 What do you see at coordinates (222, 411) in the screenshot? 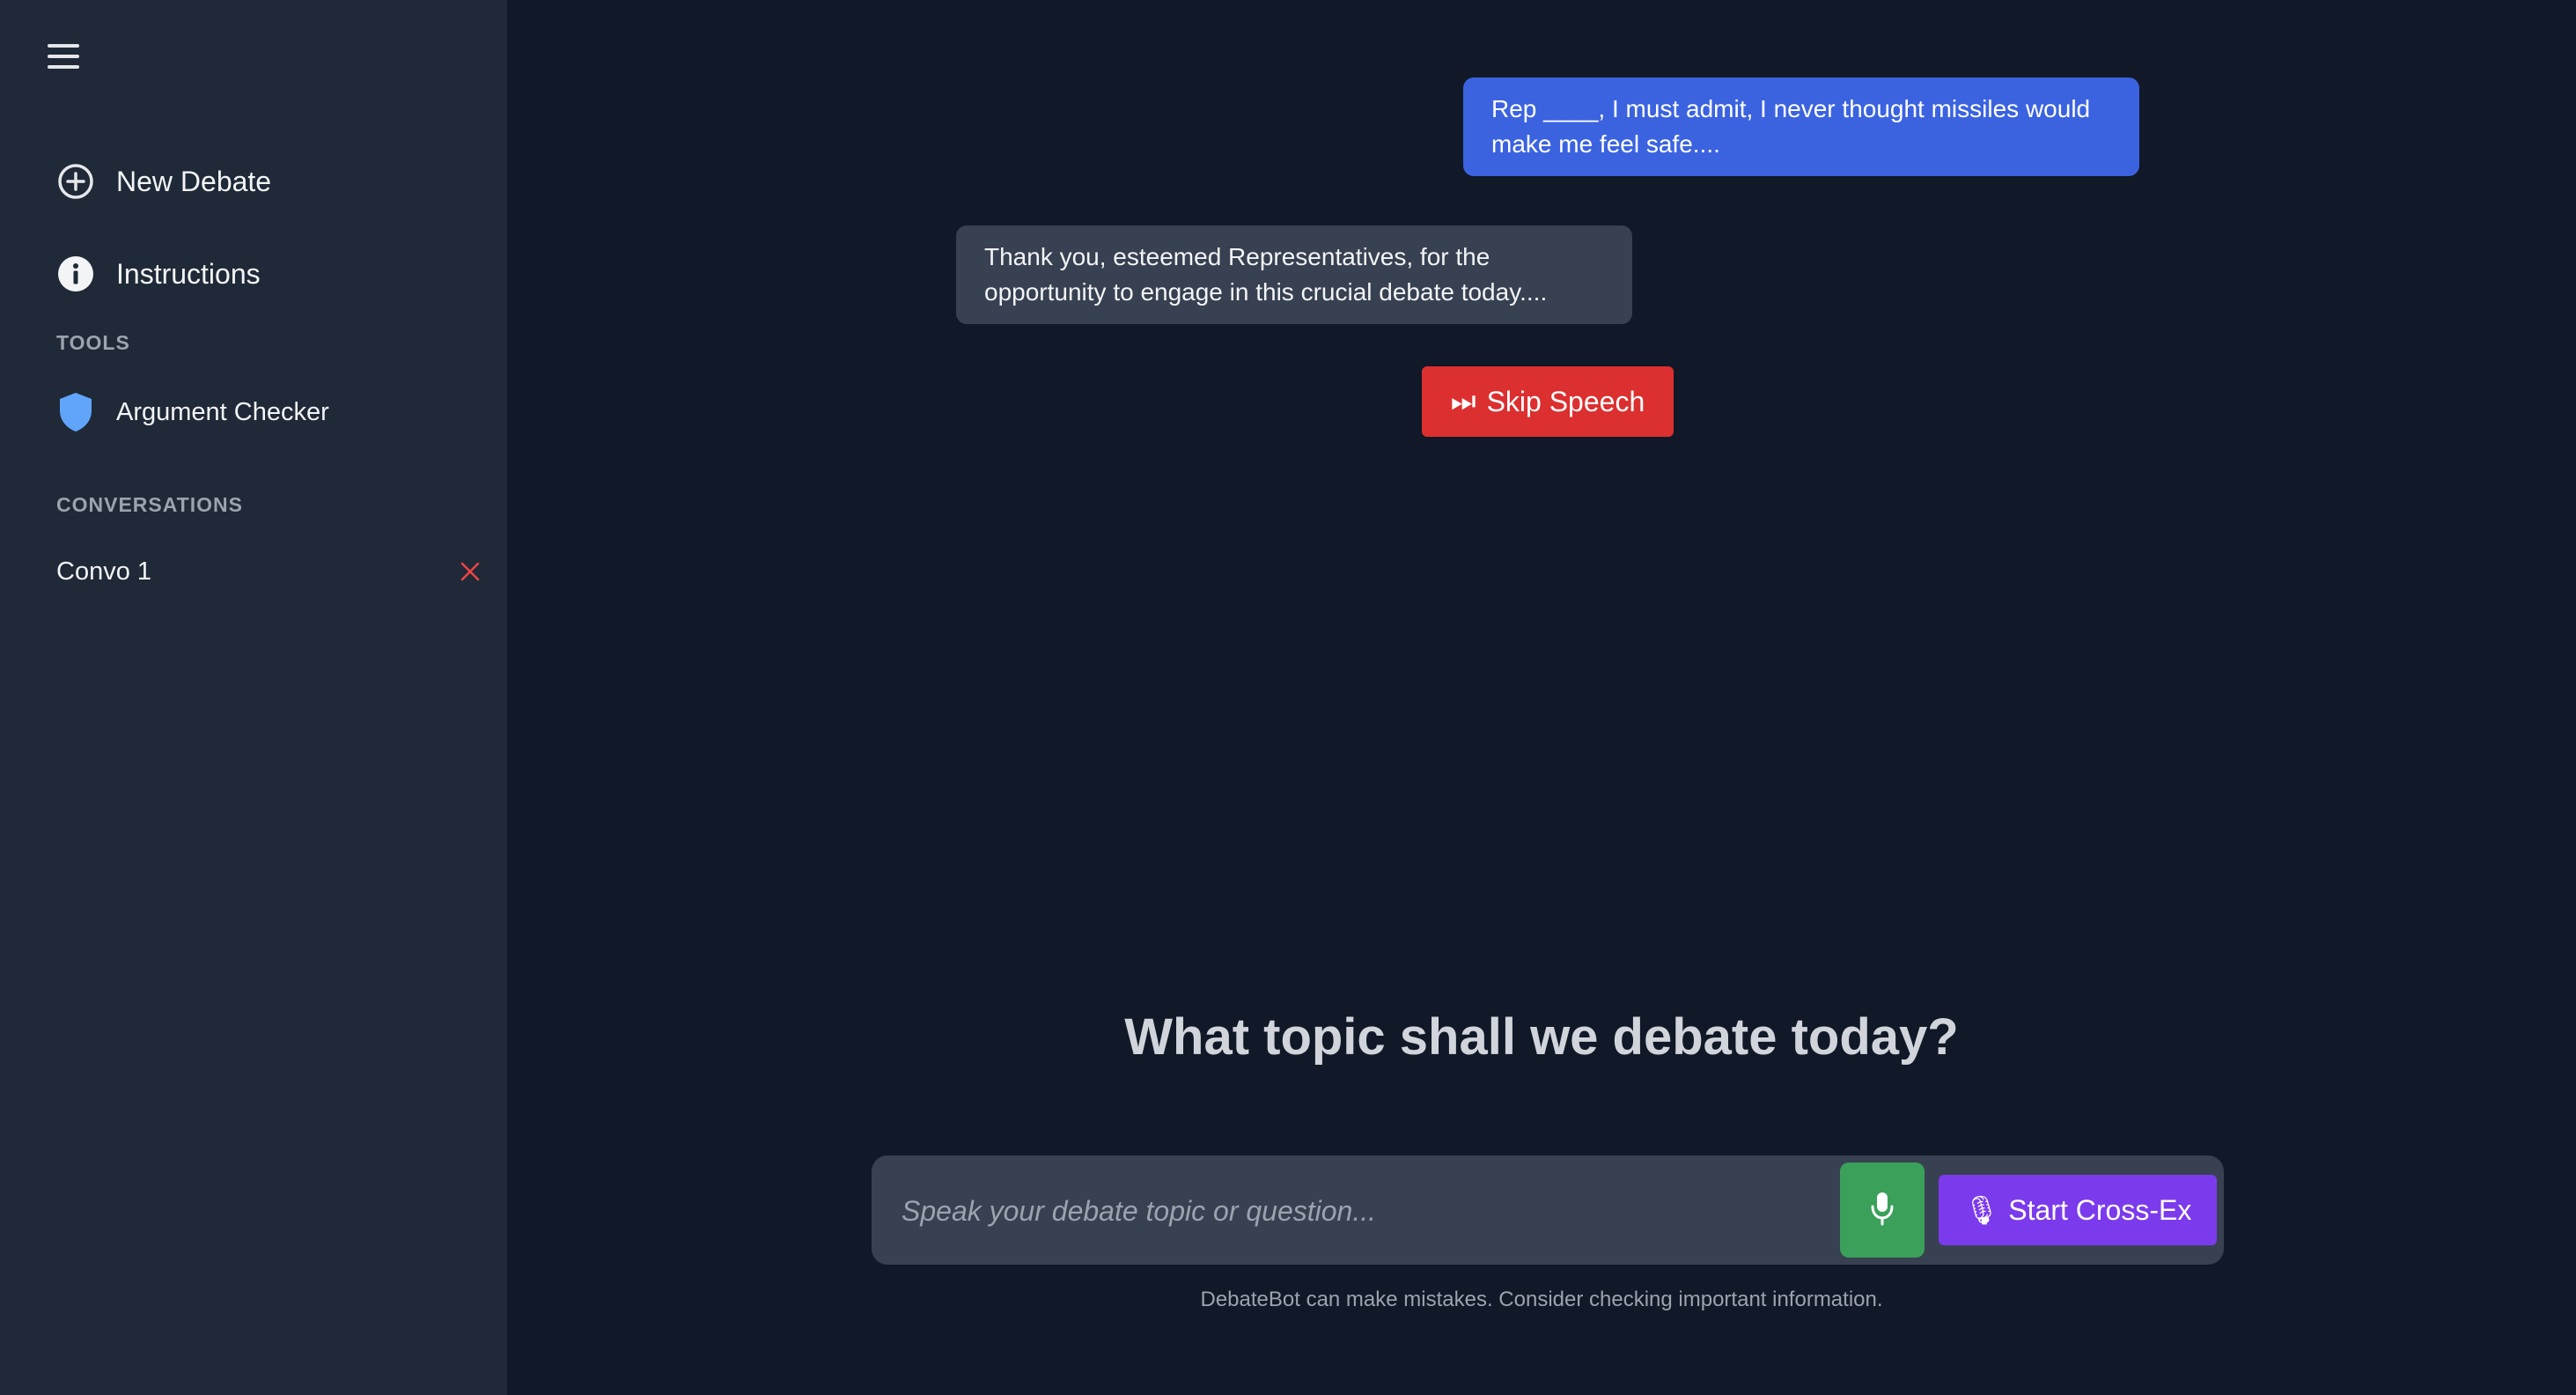
I see `argument-checker-label: Argument Checker` at bounding box center [222, 411].